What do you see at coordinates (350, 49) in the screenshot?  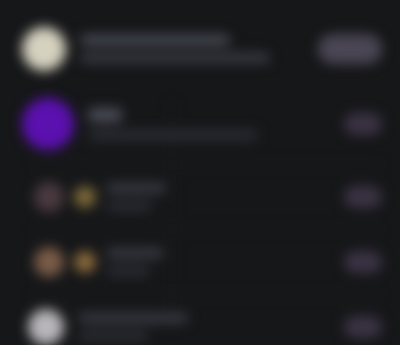 I see `header-action-button` at bounding box center [350, 49].